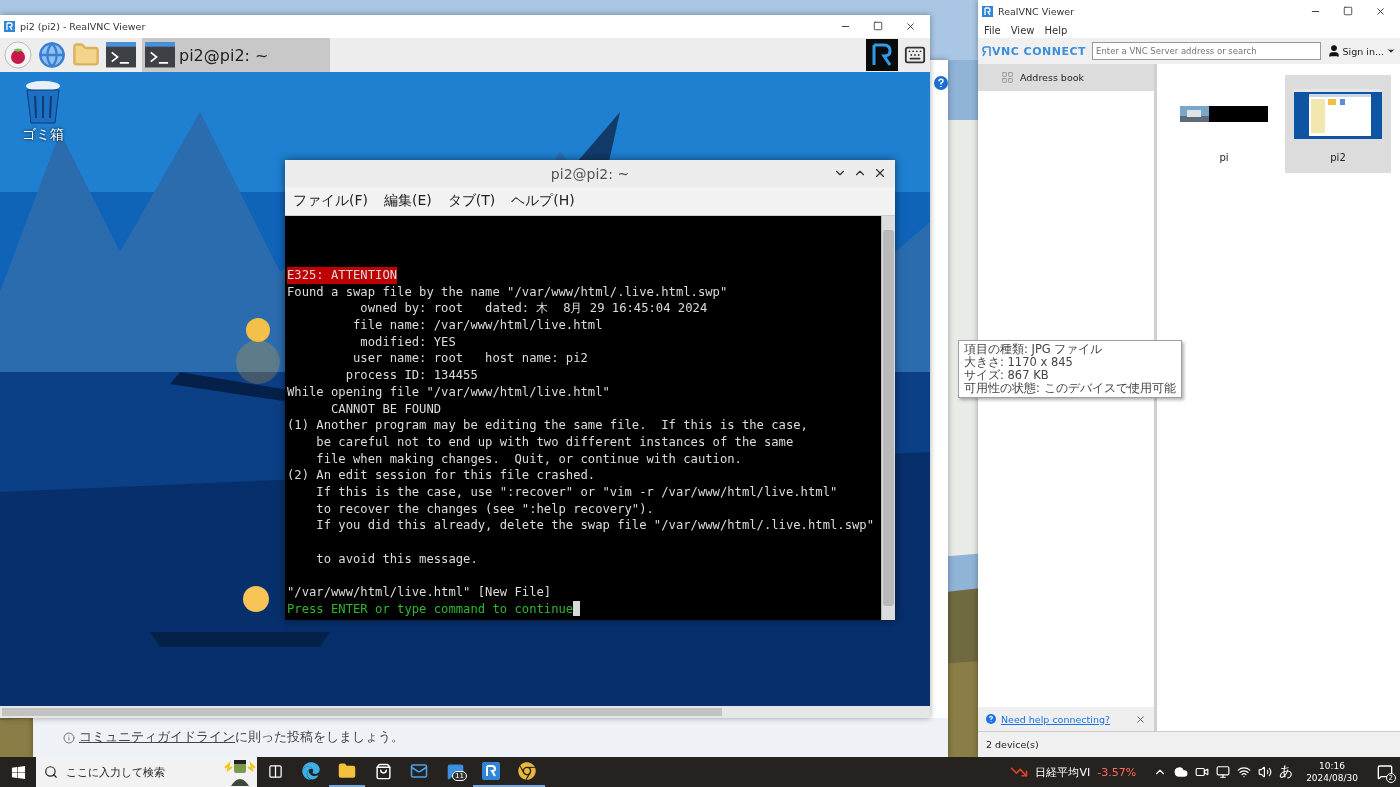  What do you see at coordinates (448, 392) in the screenshot?
I see `terminal-line: While opening file "/var/www/html/live.html"` at bounding box center [448, 392].